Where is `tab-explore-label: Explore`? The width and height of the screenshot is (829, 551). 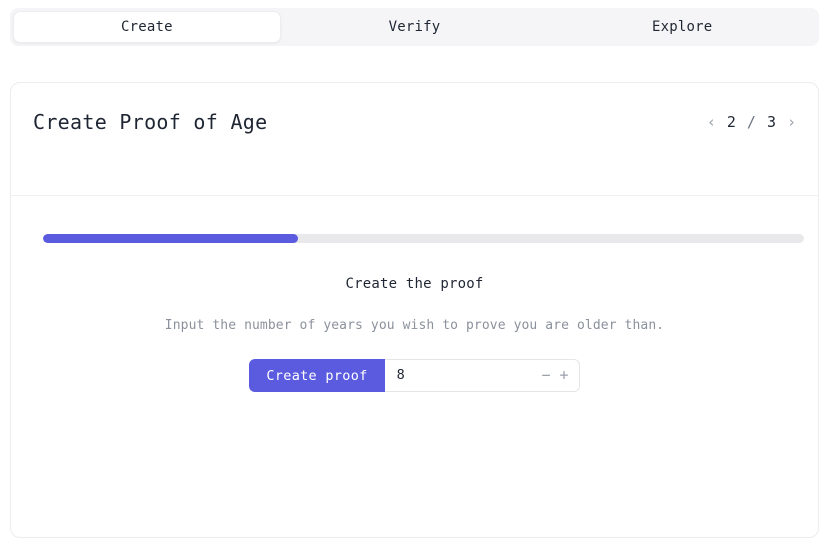
tab-explore-label: Explore is located at coordinates (682, 27).